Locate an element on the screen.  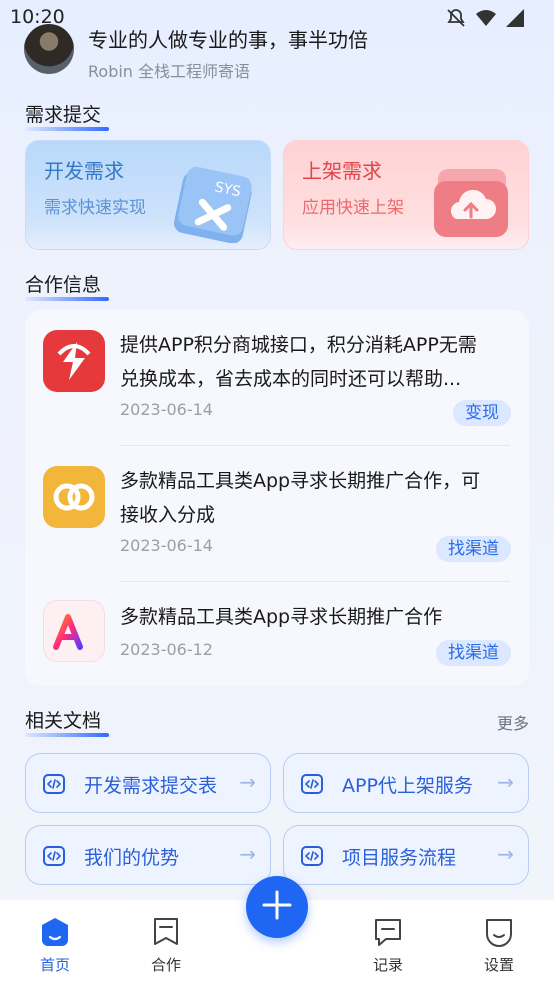
doc-service-process-button: 项目服务流程 → is located at coordinates (406, 855).